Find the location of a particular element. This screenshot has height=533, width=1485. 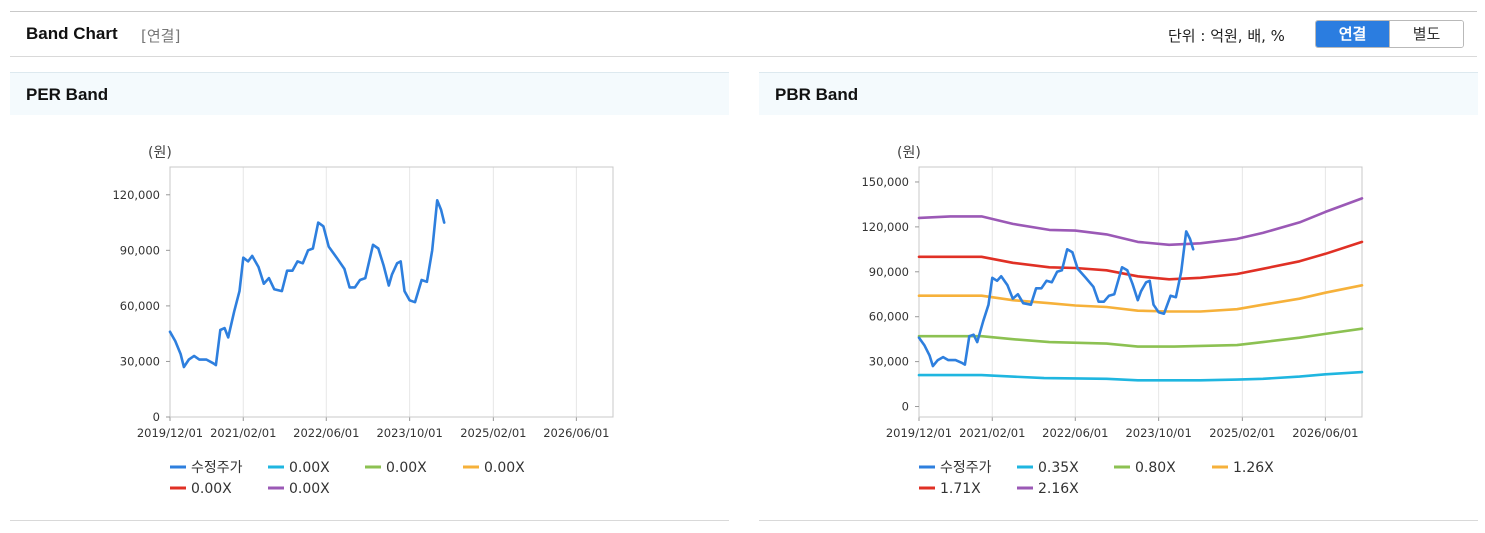

legend-label: 1.71X is located at coordinates (960, 489).